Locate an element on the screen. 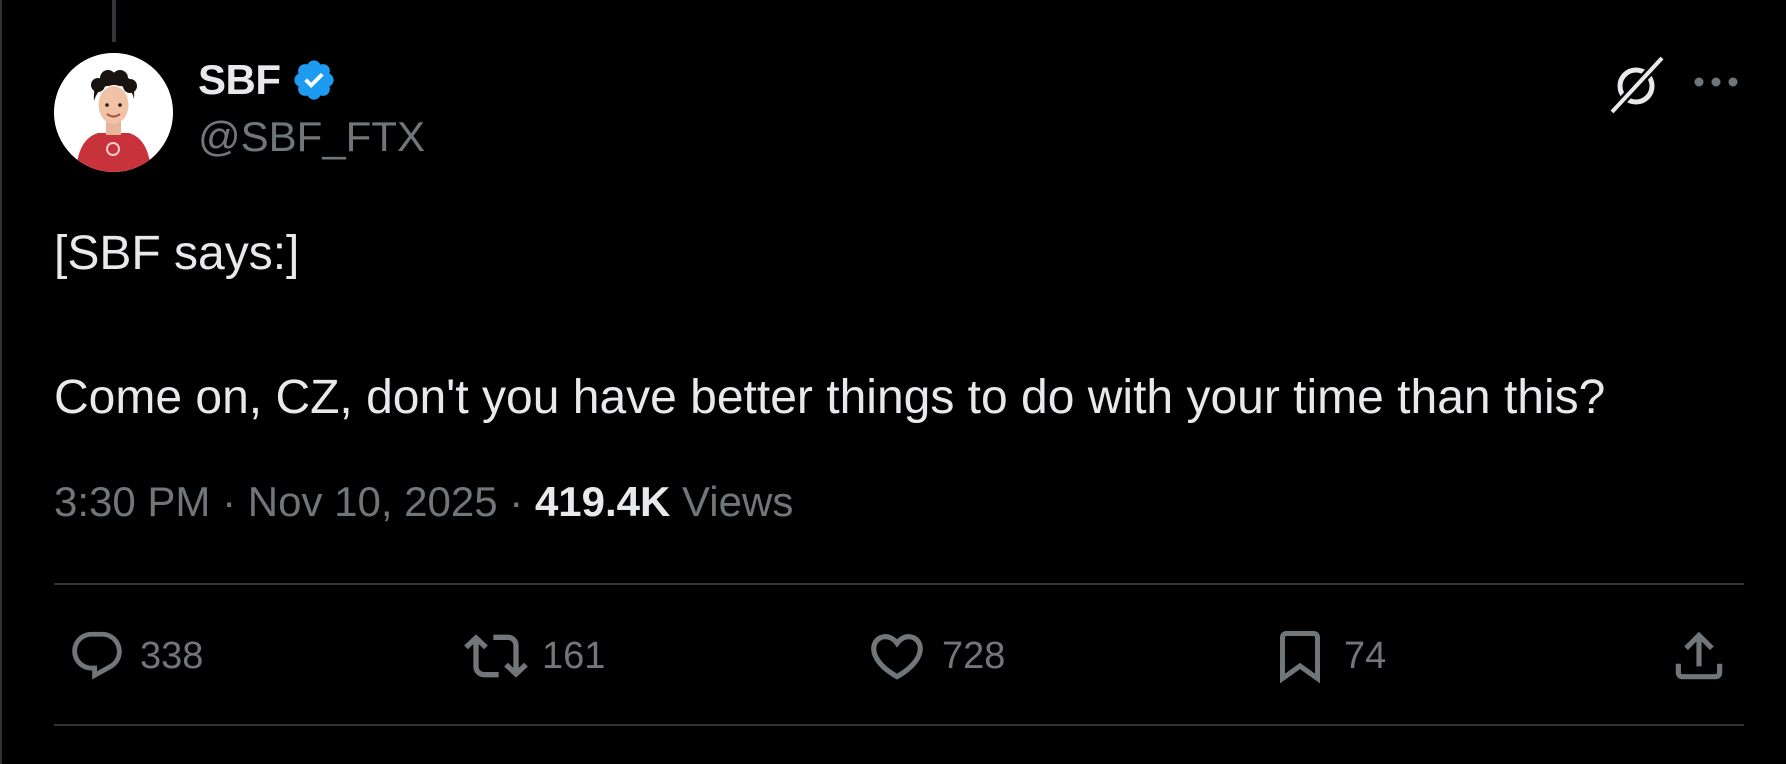 The height and width of the screenshot is (764, 1786). author-display-name: SBF is located at coordinates (239, 80).